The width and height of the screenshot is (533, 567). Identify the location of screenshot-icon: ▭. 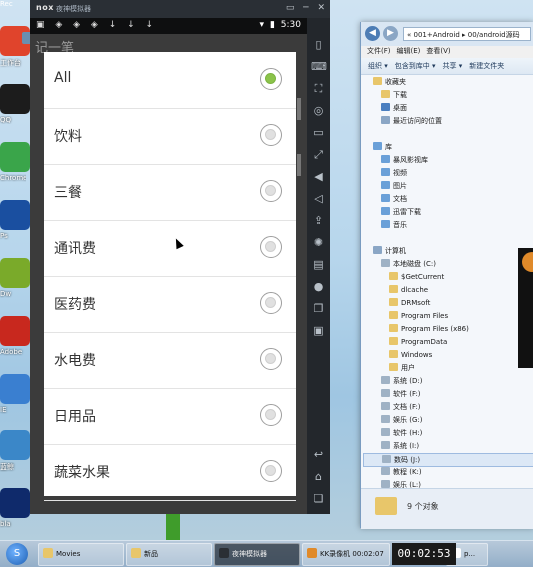
(318, 133).